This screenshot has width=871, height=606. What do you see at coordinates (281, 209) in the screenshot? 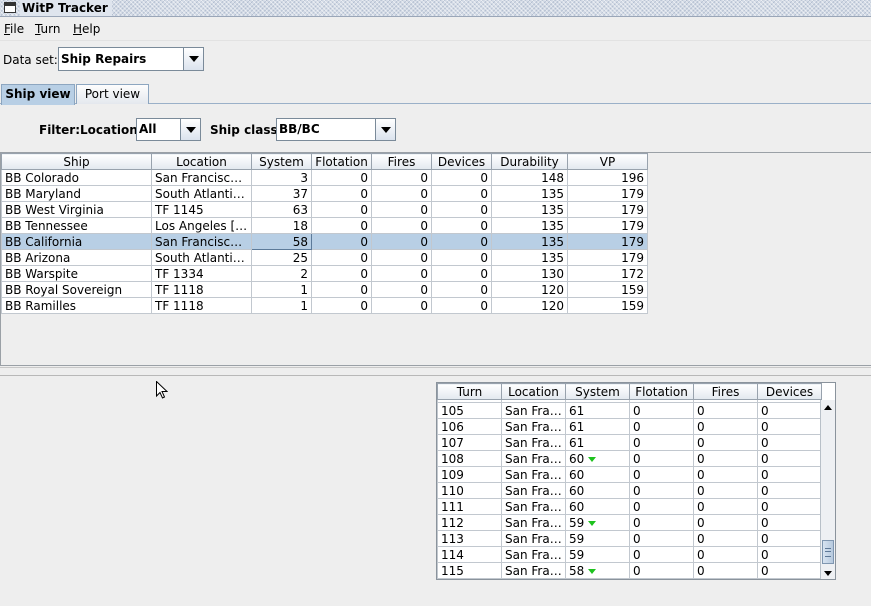
I see `table-cell: 63` at bounding box center [281, 209].